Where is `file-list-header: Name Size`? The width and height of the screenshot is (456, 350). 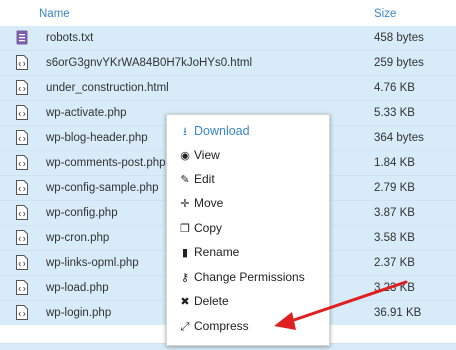 file-list-header: Name Size is located at coordinates (228, 13).